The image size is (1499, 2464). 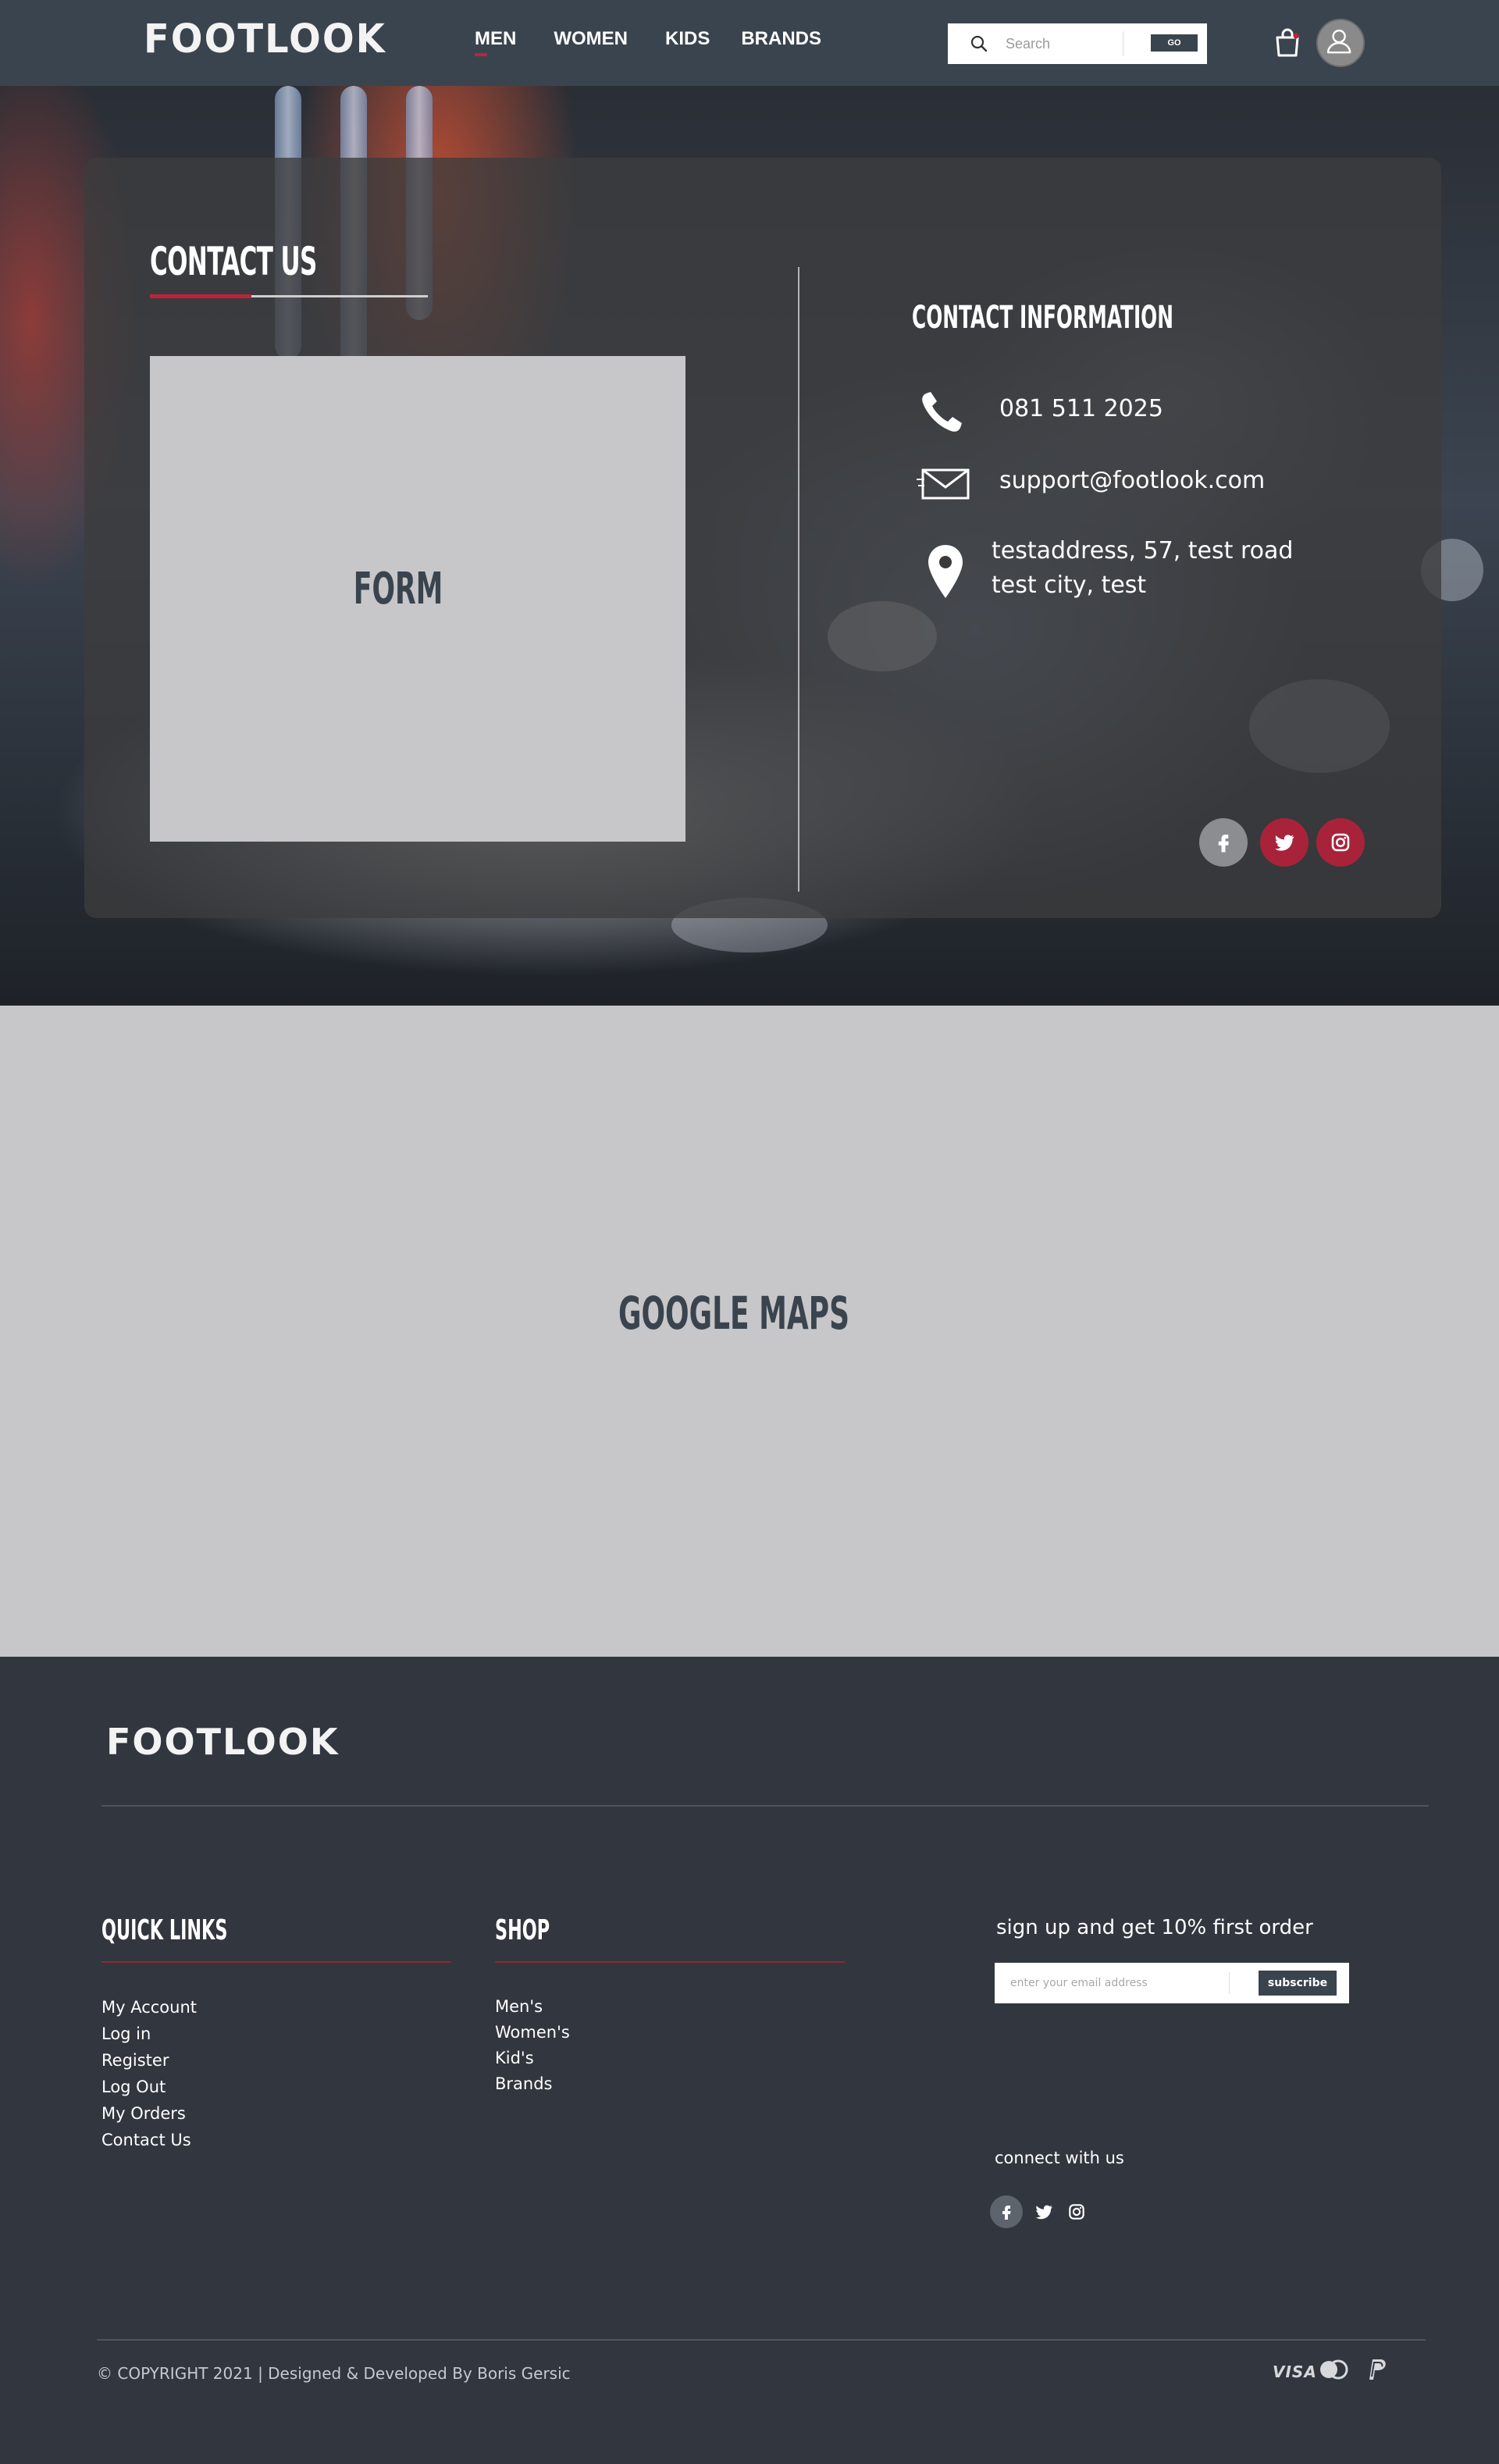 I want to click on contact-form-placeholder: FORM, so click(x=417, y=599).